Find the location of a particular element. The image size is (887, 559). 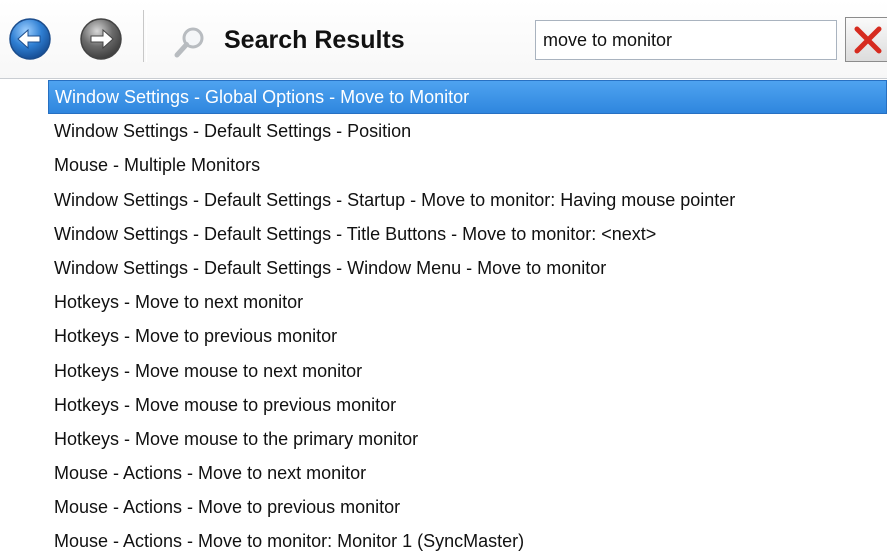

forward-arrow-icon is located at coordinates (101, 39).